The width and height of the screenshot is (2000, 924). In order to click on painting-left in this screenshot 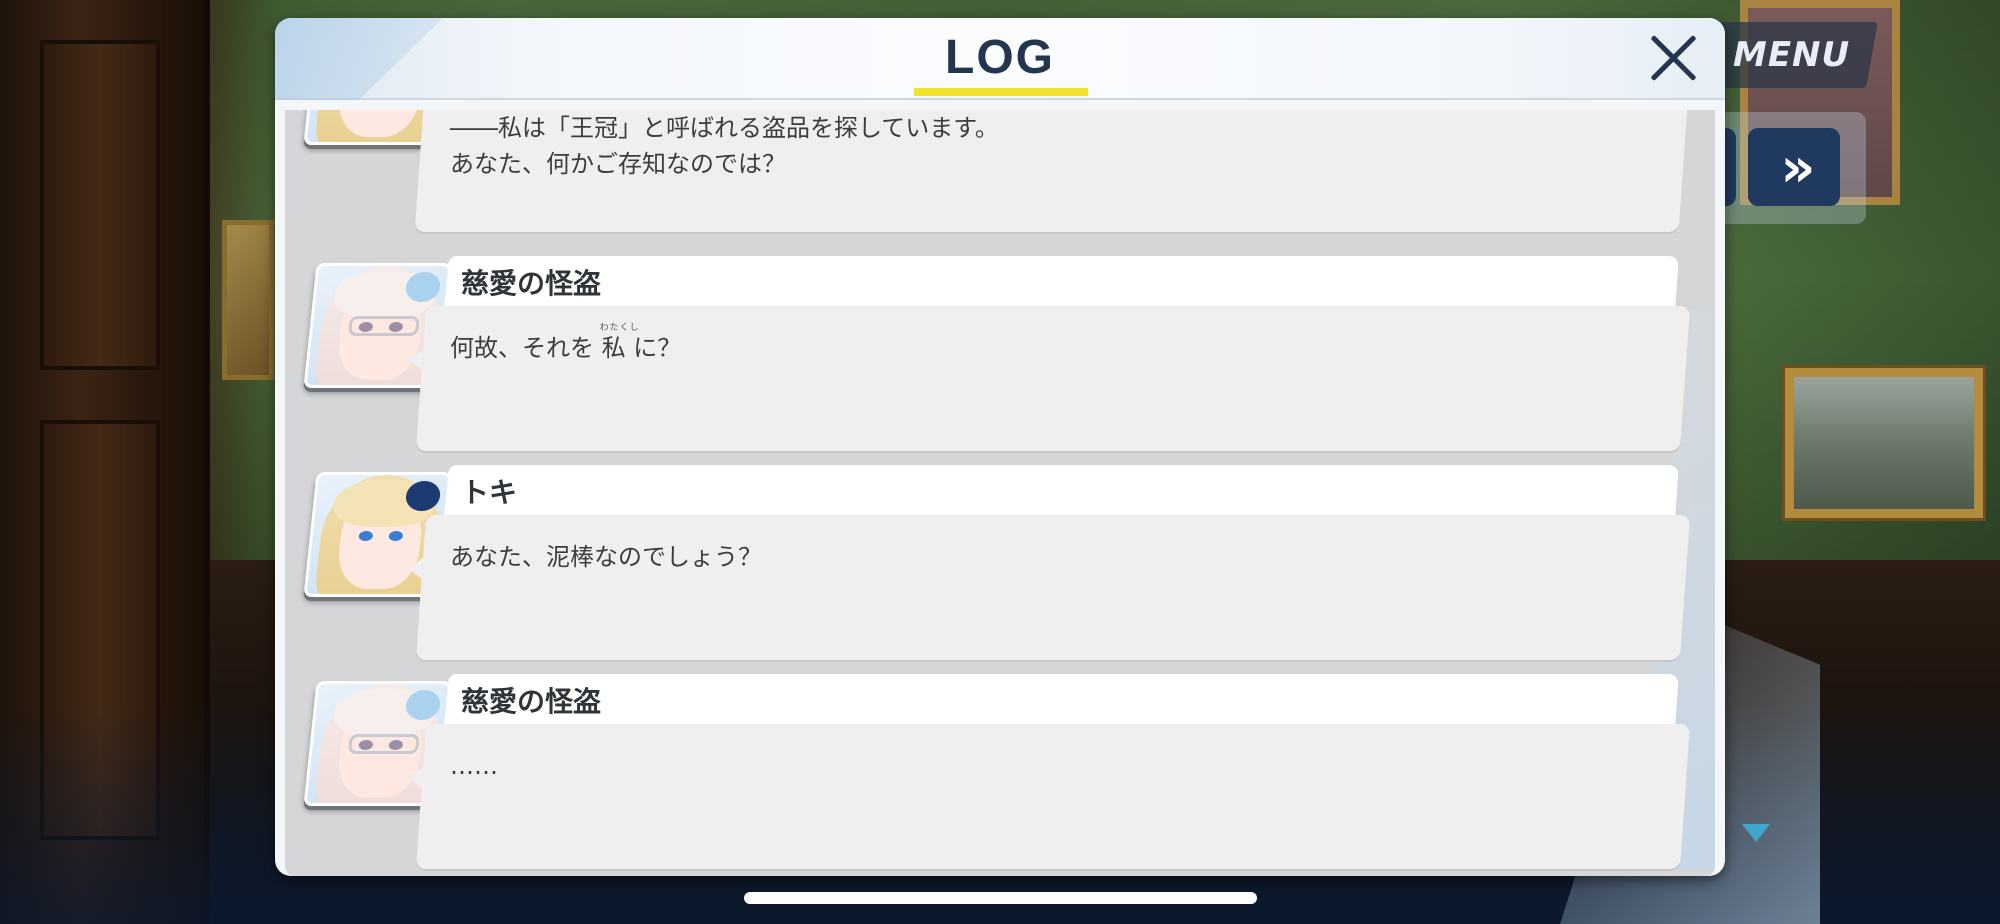, I will do `click(248, 300)`.